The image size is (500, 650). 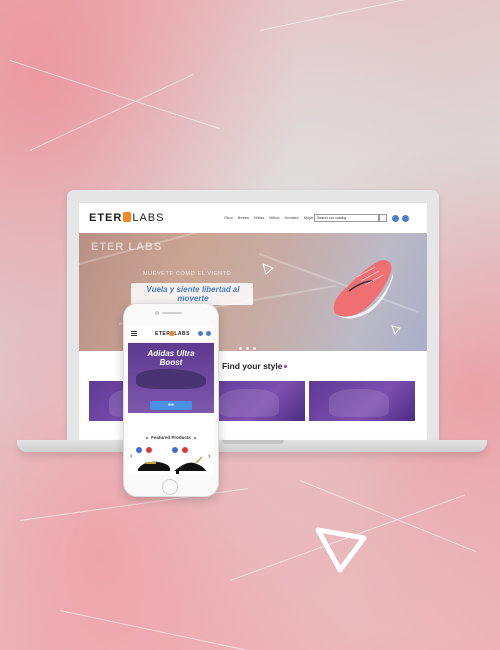 What do you see at coordinates (171, 437) in the screenshot?
I see `featured-products-title: Featured Products` at bounding box center [171, 437].